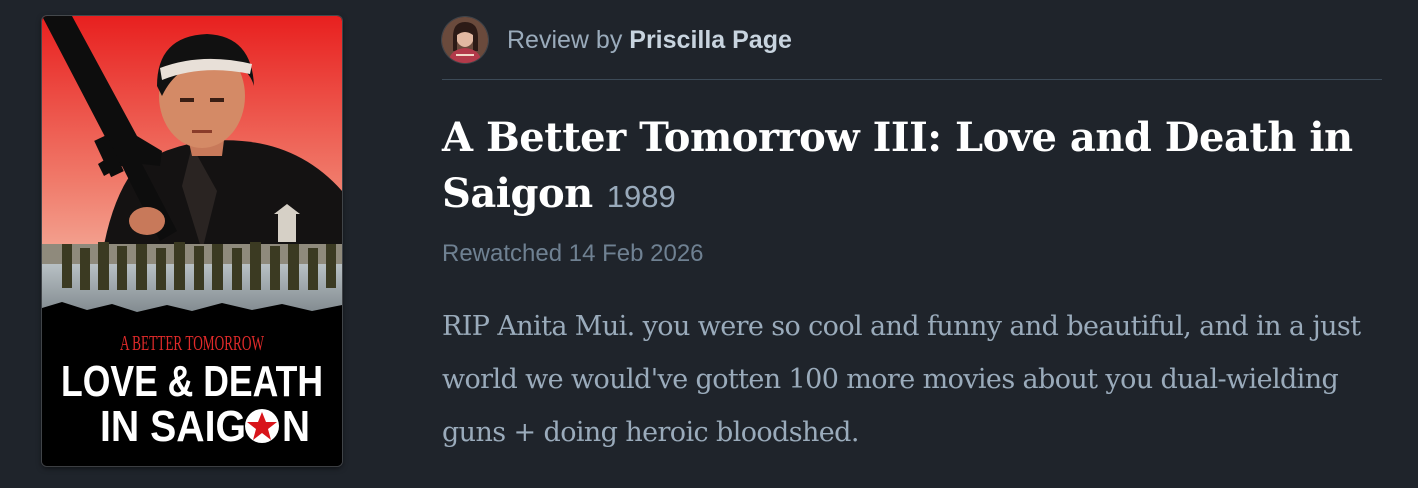  What do you see at coordinates (192, 381) in the screenshot?
I see `poster-title-line1: LOVE & DEATH` at bounding box center [192, 381].